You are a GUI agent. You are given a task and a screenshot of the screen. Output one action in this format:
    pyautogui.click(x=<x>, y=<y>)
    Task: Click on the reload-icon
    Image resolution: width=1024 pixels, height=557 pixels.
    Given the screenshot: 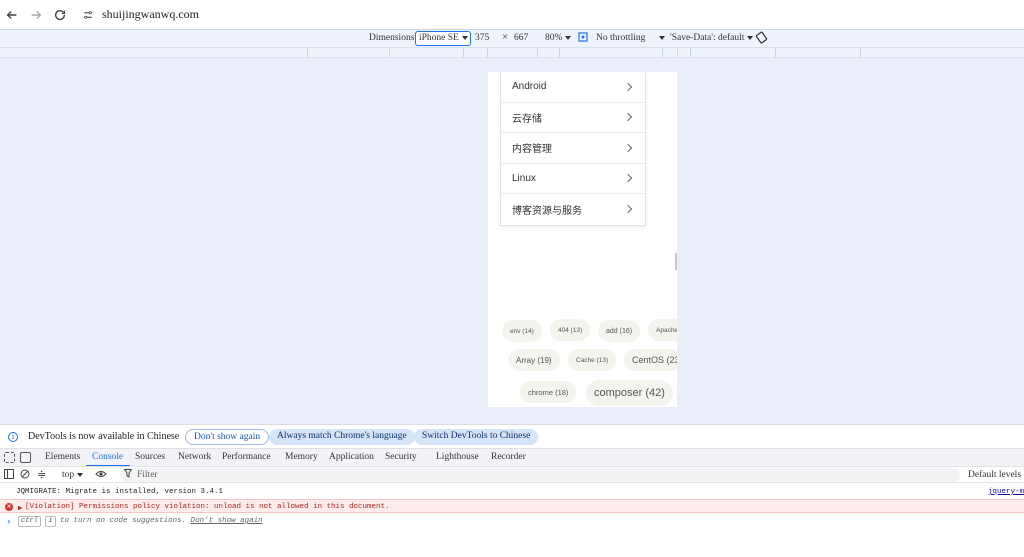 What is the action you would take?
    pyautogui.click(x=60, y=14)
    